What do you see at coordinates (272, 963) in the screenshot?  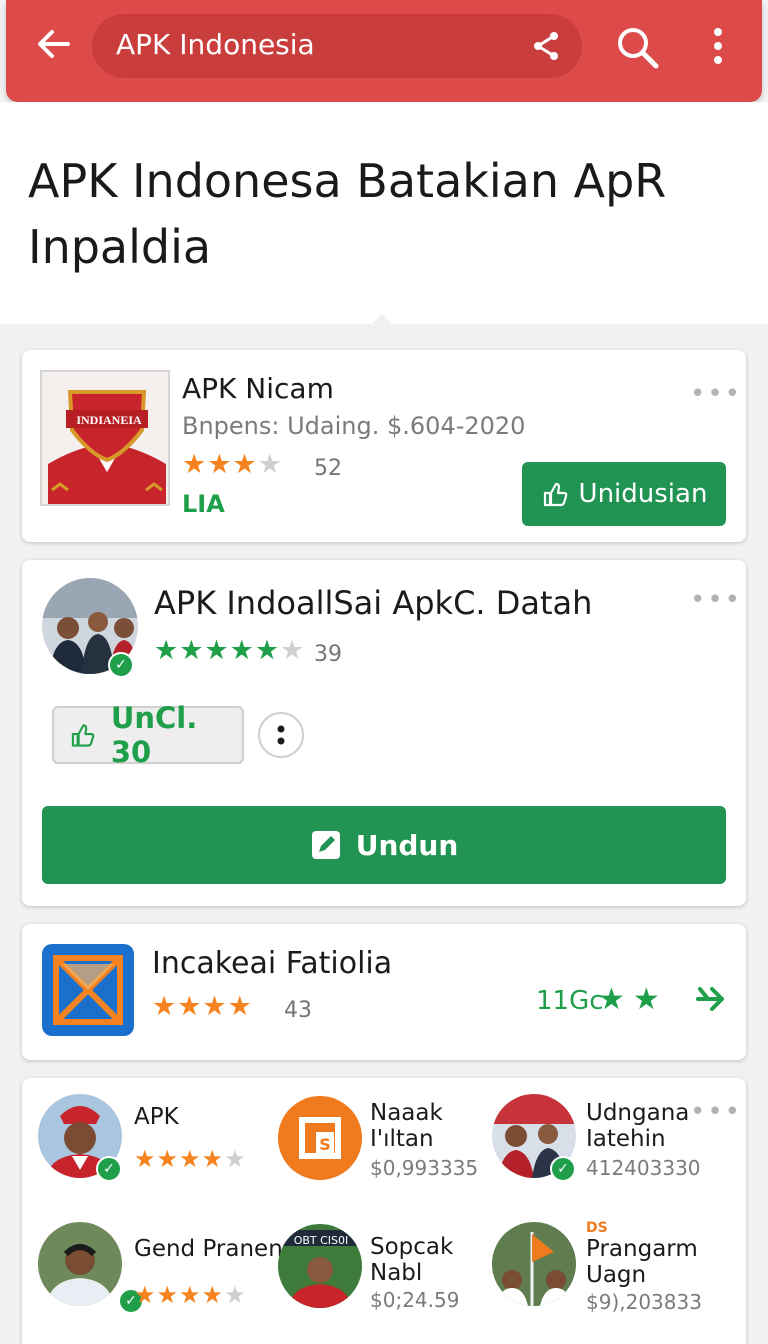 I see `app-title: Incakeai Fatiolia` at bounding box center [272, 963].